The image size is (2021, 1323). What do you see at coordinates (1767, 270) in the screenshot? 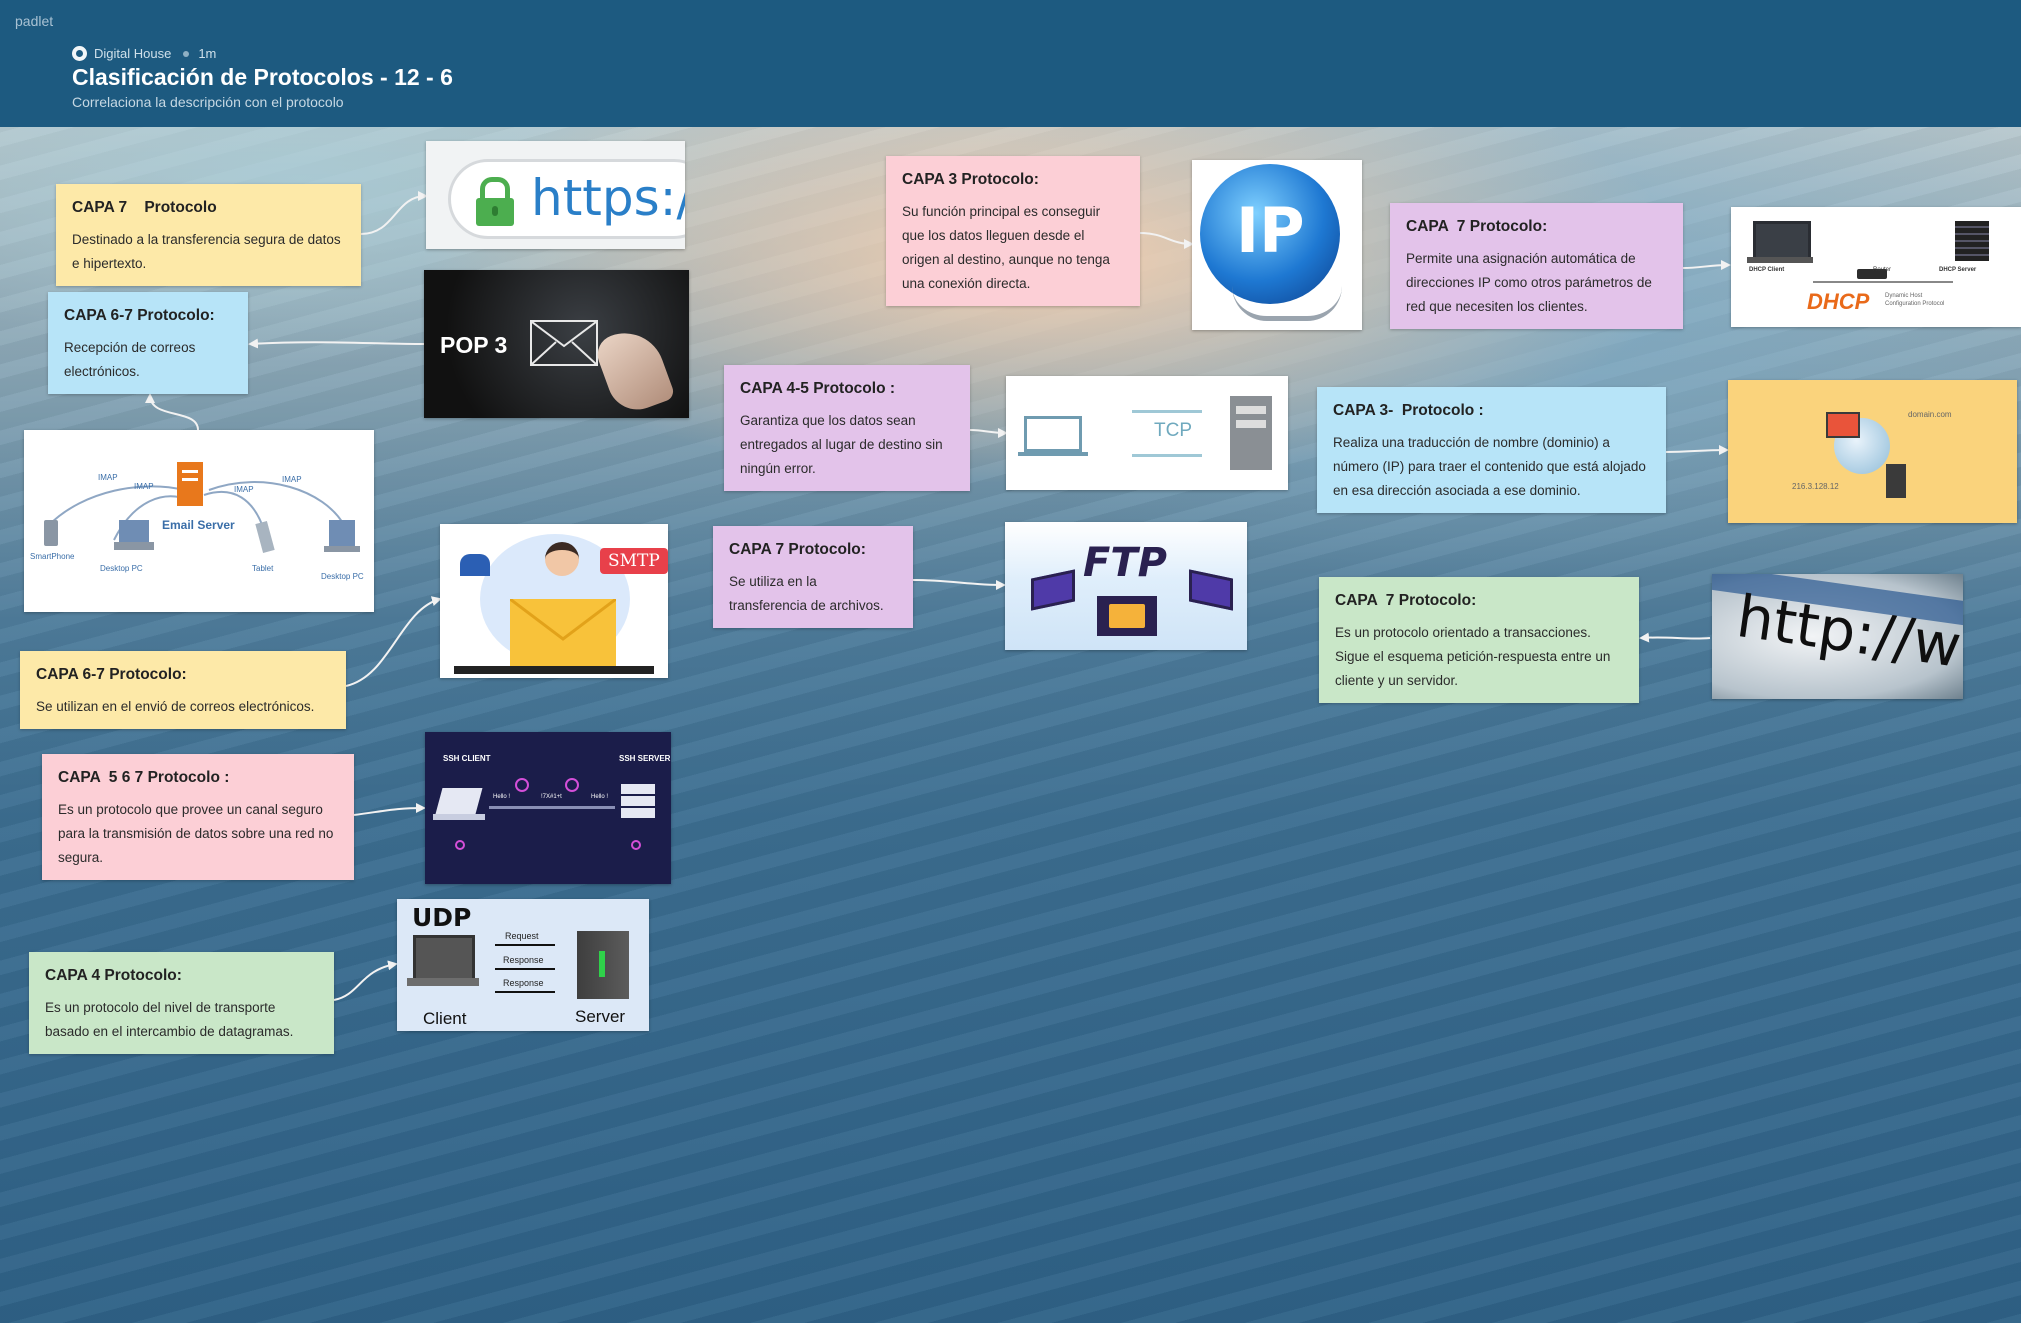
I see `dhcp-client-label: DHCP Client` at bounding box center [1767, 270].